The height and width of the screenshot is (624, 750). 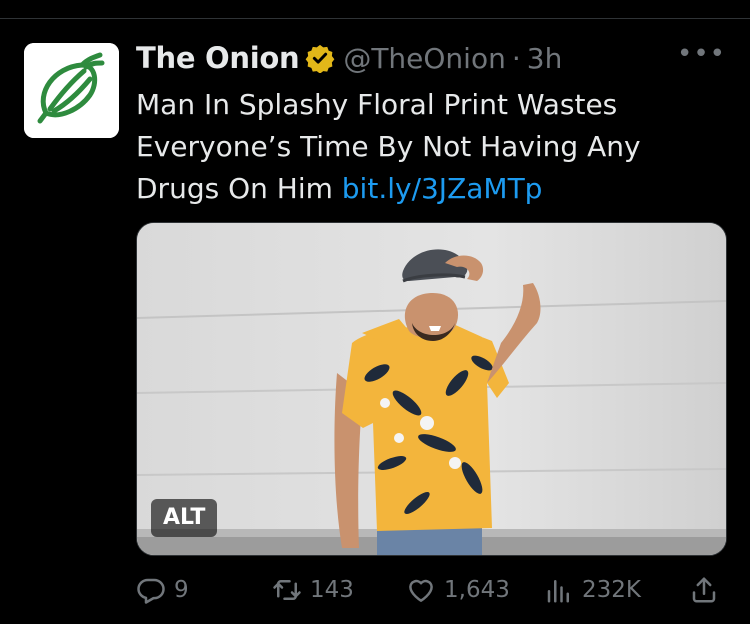 What do you see at coordinates (611, 590) in the screenshot?
I see `views-count: 232K` at bounding box center [611, 590].